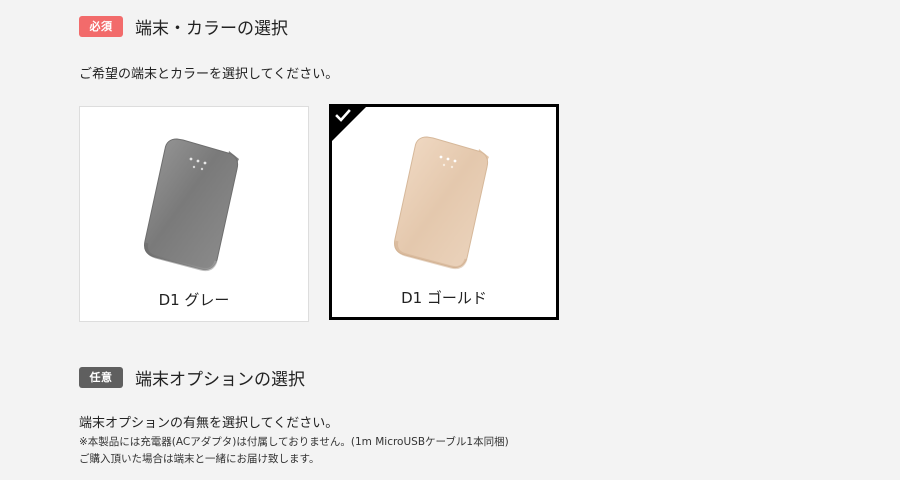 The height and width of the screenshot is (480, 900). I want to click on section-heading: 必須 端末・カラーの選択, so click(183, 26).